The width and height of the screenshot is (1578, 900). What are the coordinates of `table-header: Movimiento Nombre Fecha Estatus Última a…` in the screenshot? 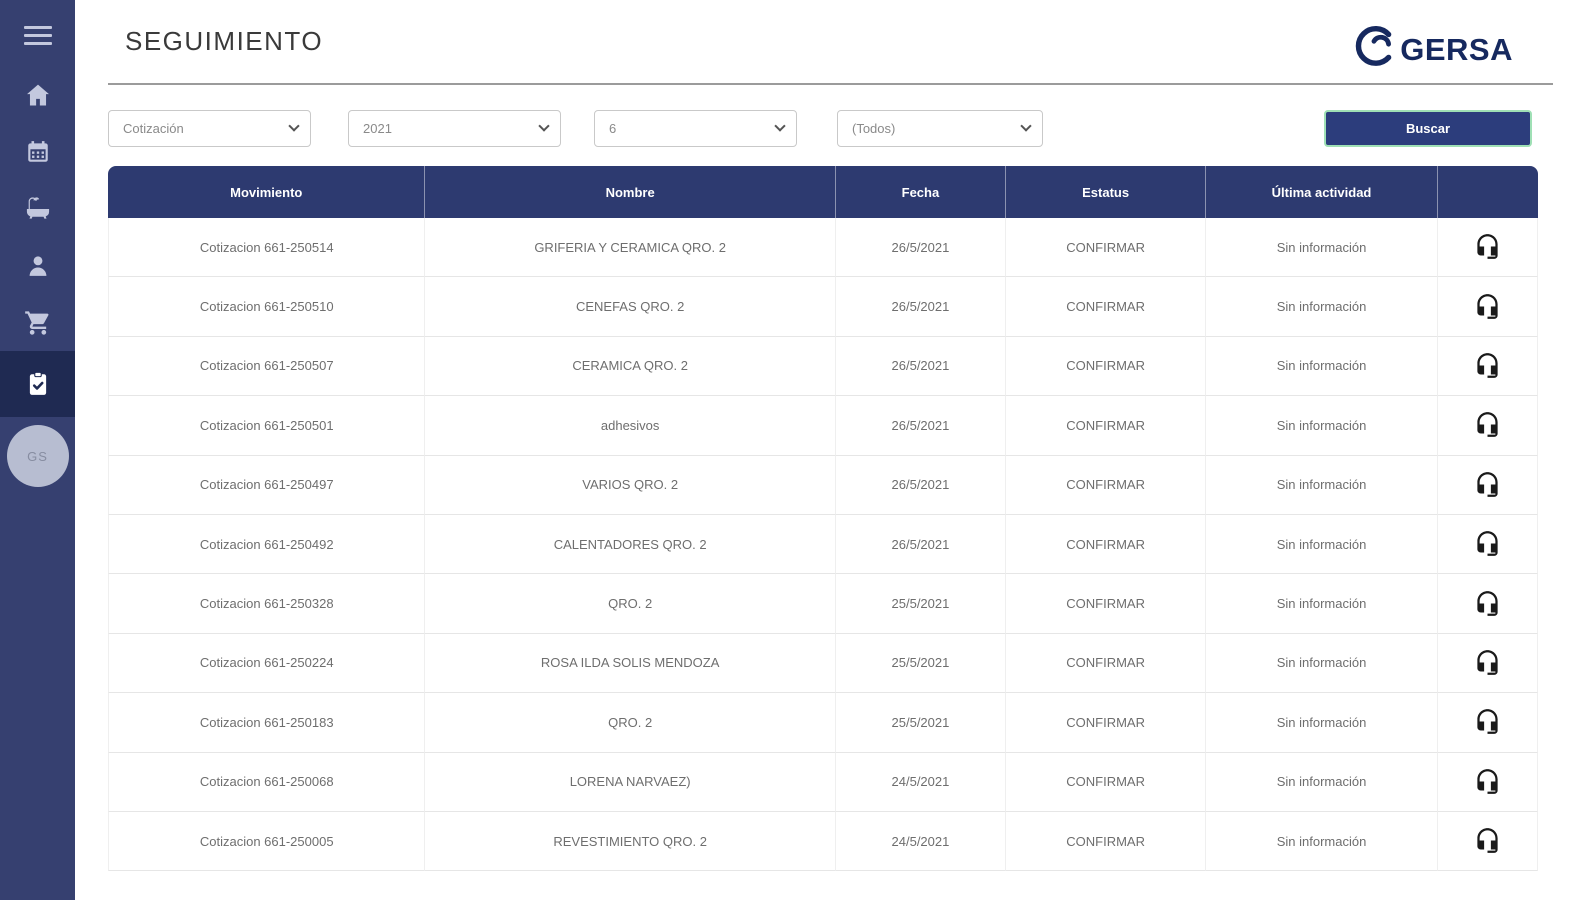 It's located at (823, 192).